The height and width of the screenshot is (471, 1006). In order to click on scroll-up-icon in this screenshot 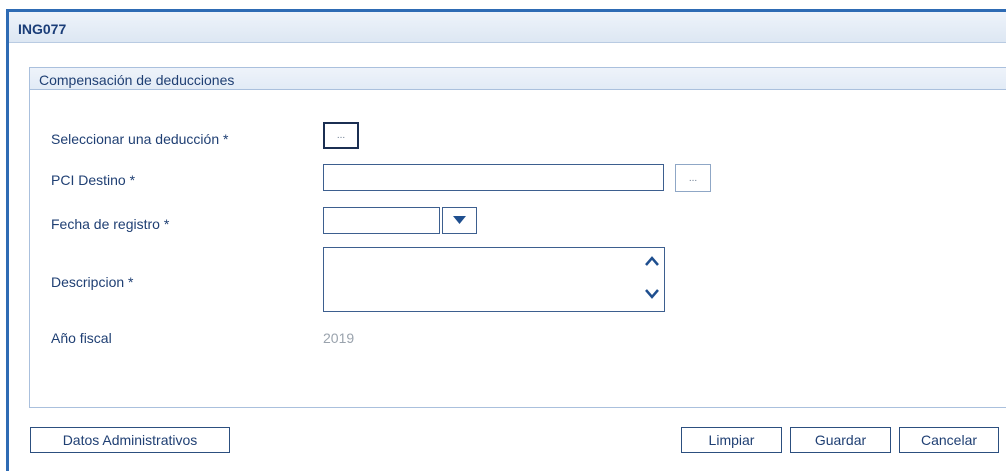, I will do `click(652, 261)`.